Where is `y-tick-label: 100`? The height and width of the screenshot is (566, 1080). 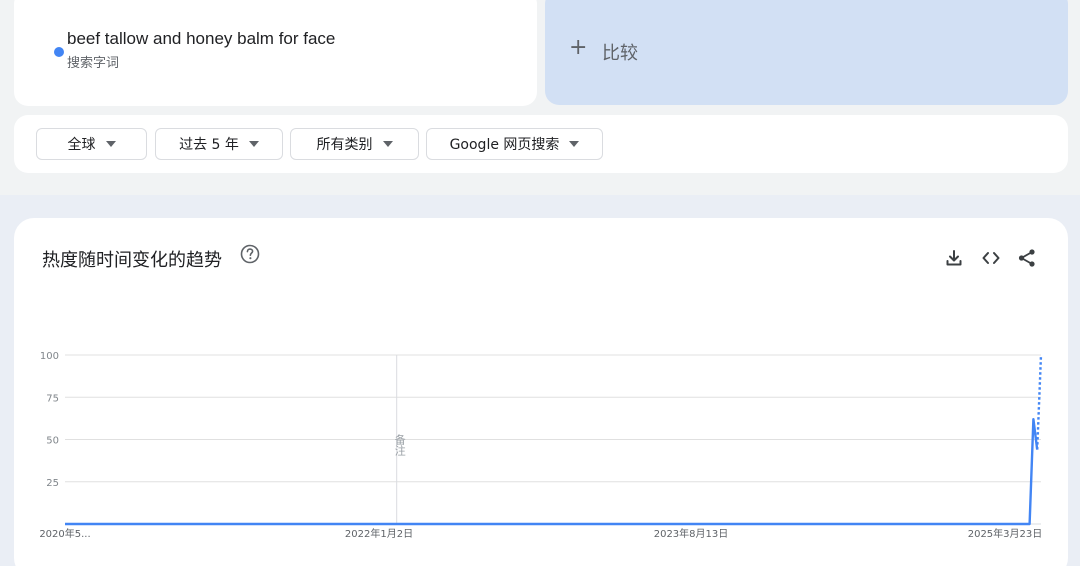
y-tick-label: 100 is located at coordinates (49, 356).